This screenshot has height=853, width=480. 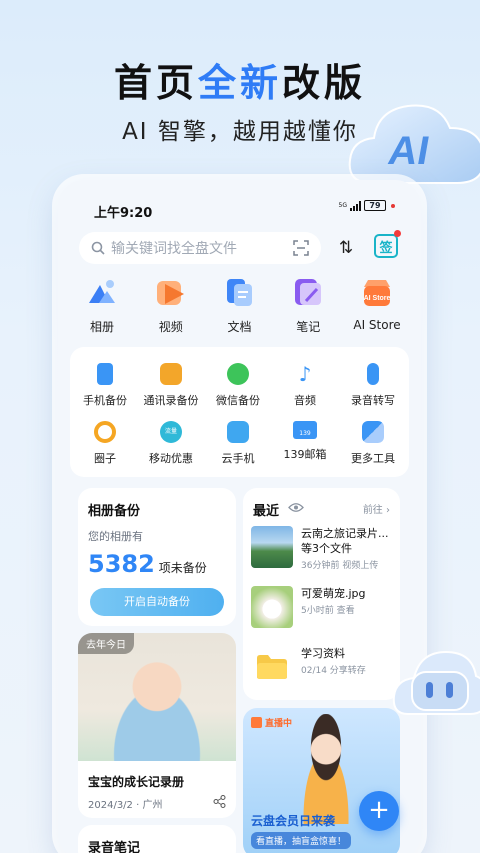 I want to click on album-backup-desc: 您的相册有, so click(x=115, y=536).